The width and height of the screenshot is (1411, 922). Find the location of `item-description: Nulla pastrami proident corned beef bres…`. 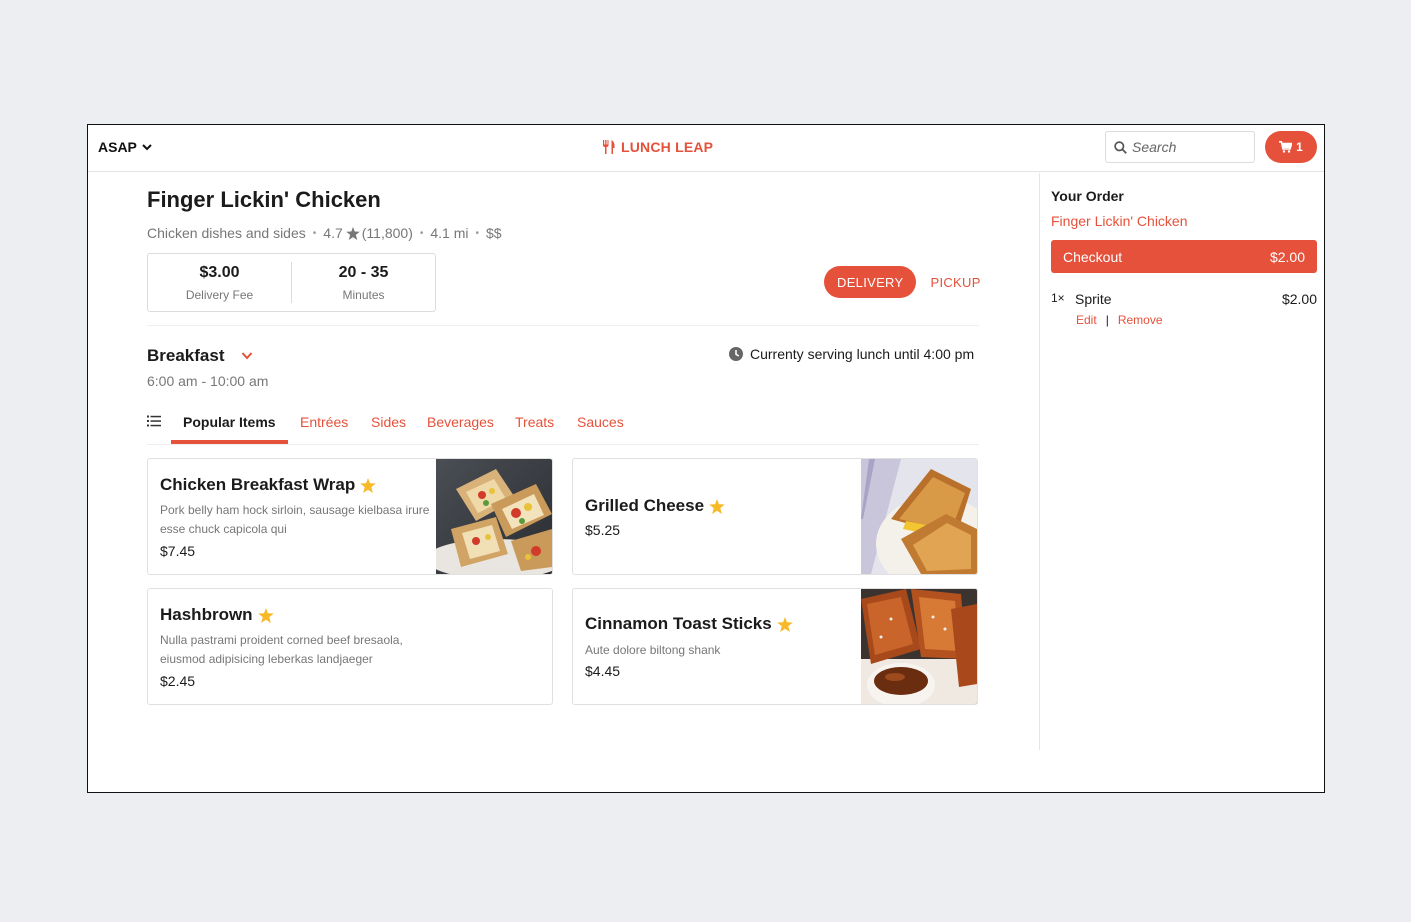

item-description: Nulla pastrami proident corned beef bres… is located at coordinates (281, 649).